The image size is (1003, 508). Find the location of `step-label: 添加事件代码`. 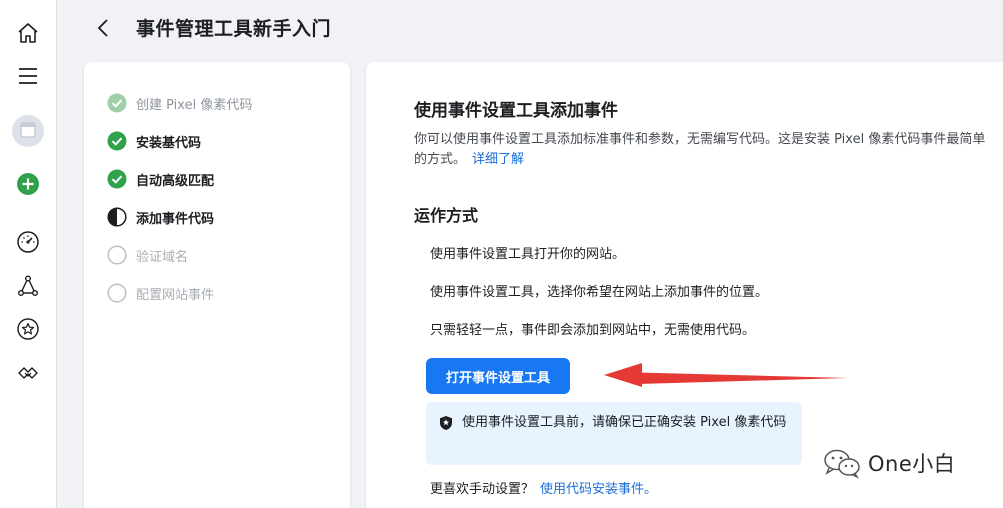

step-label: 添加事件代码 is located at coordinates (175, 219).